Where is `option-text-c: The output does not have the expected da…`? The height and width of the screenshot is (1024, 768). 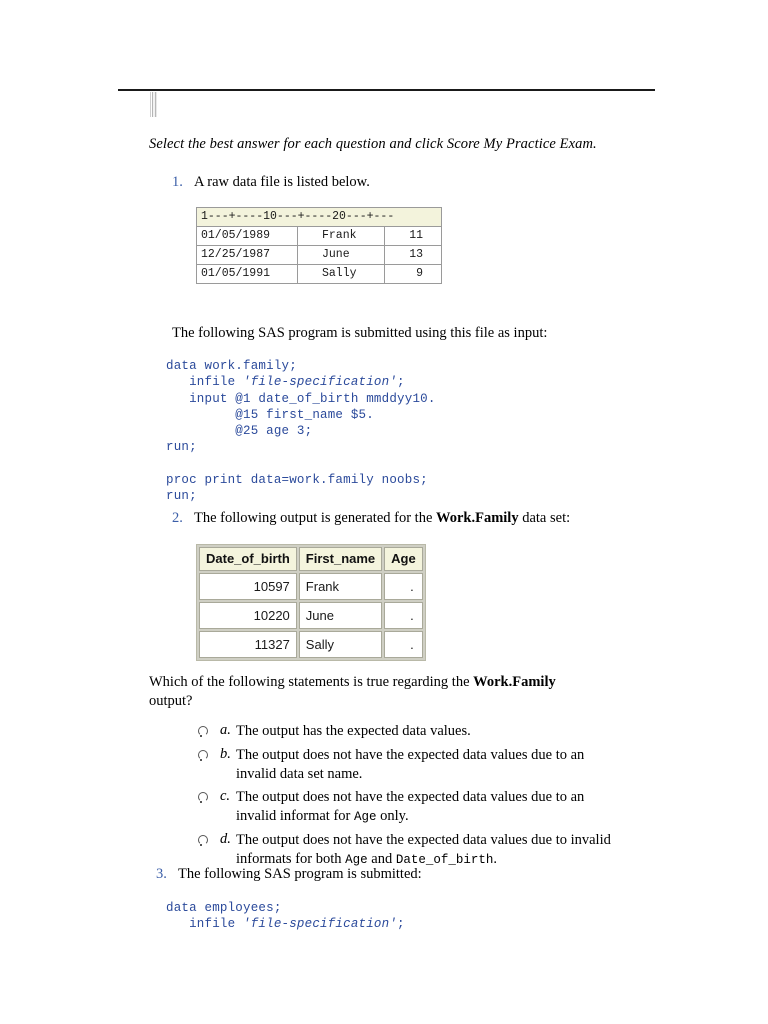 option-text-c: The output does not have the expected da… is located at coordinates (426, 807).